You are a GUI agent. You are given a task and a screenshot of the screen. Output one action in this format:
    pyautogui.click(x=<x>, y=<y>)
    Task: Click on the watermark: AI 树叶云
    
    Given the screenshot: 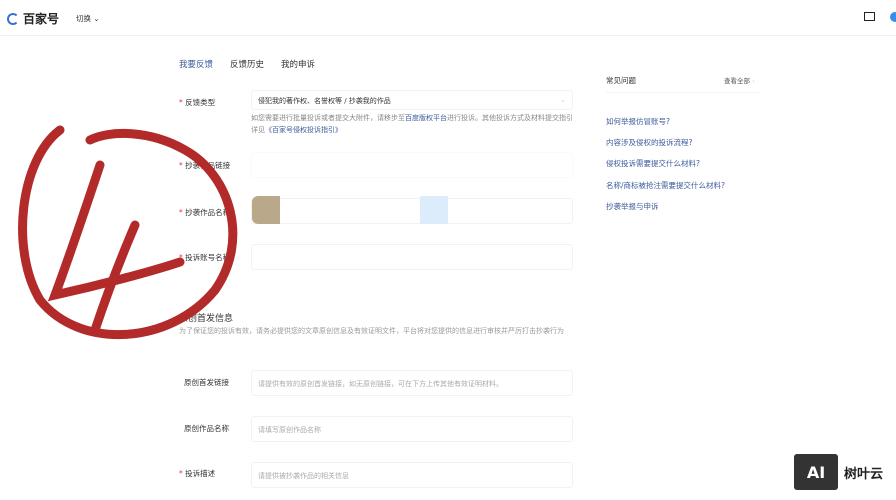 What is the action you would take?
    pyautogui.click(x=838, y=472)
    